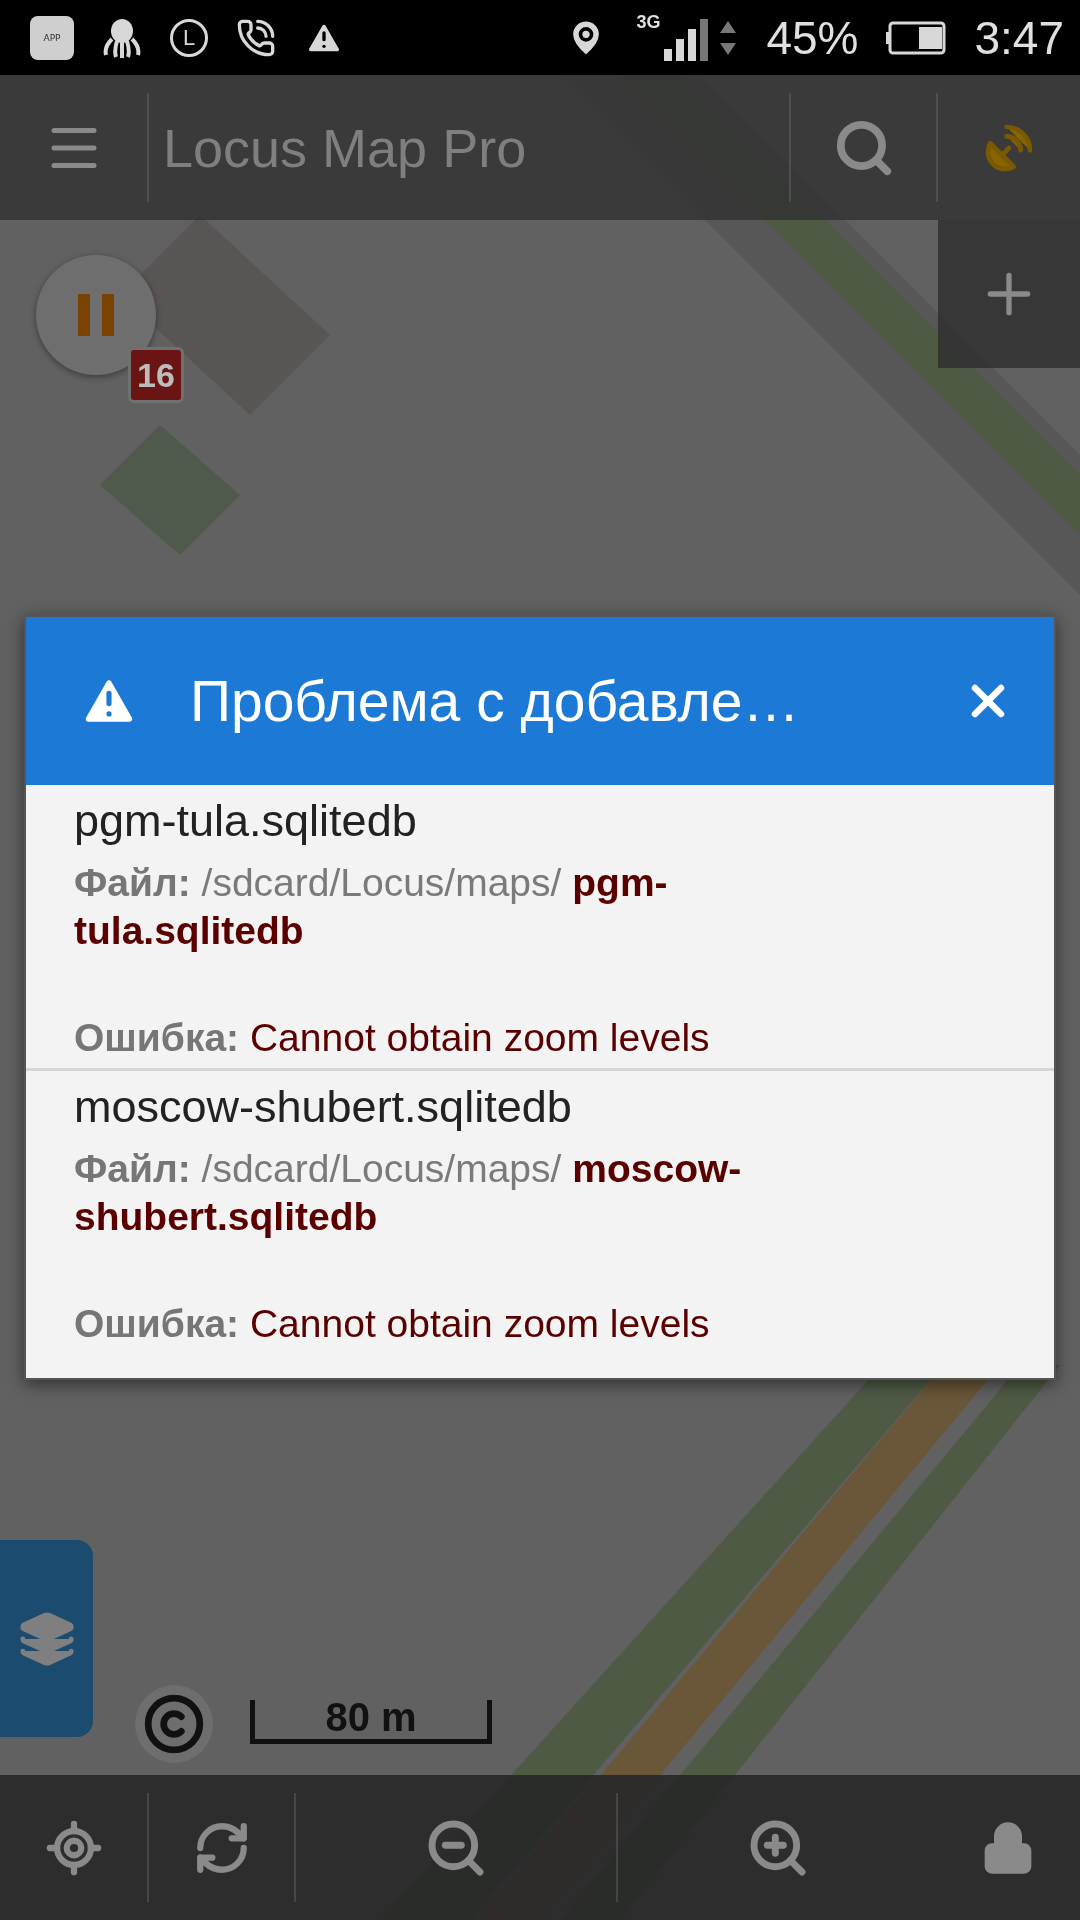 Image resolution: width=1080 pixels, height=1920 pixels. What do you see at coordinates (1009, 294) in the screenshot?
I see `zoom-in-button` at bounding box center [1009, 294].